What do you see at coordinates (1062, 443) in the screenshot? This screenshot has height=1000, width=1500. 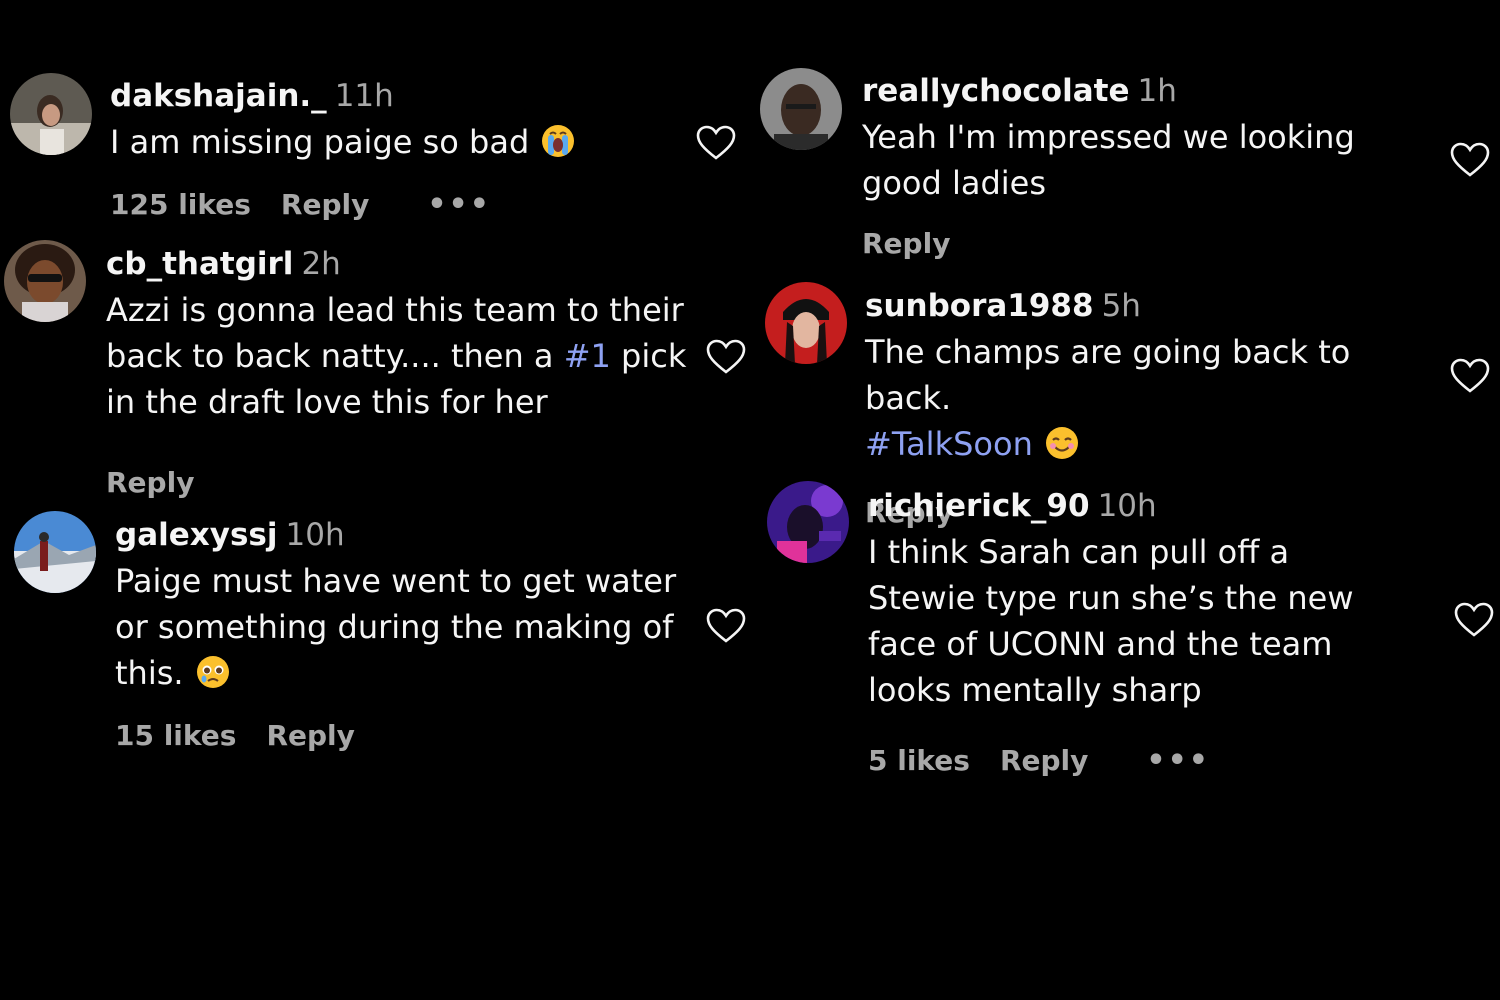 I see `smiling-face-icon` at bounding box center [1062, 443].